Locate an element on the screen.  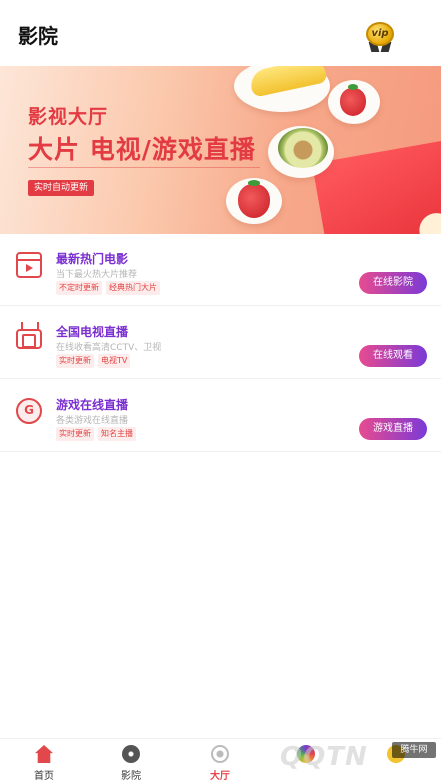
item-title: 最新热门电影 is located at coordinates (92, 259).